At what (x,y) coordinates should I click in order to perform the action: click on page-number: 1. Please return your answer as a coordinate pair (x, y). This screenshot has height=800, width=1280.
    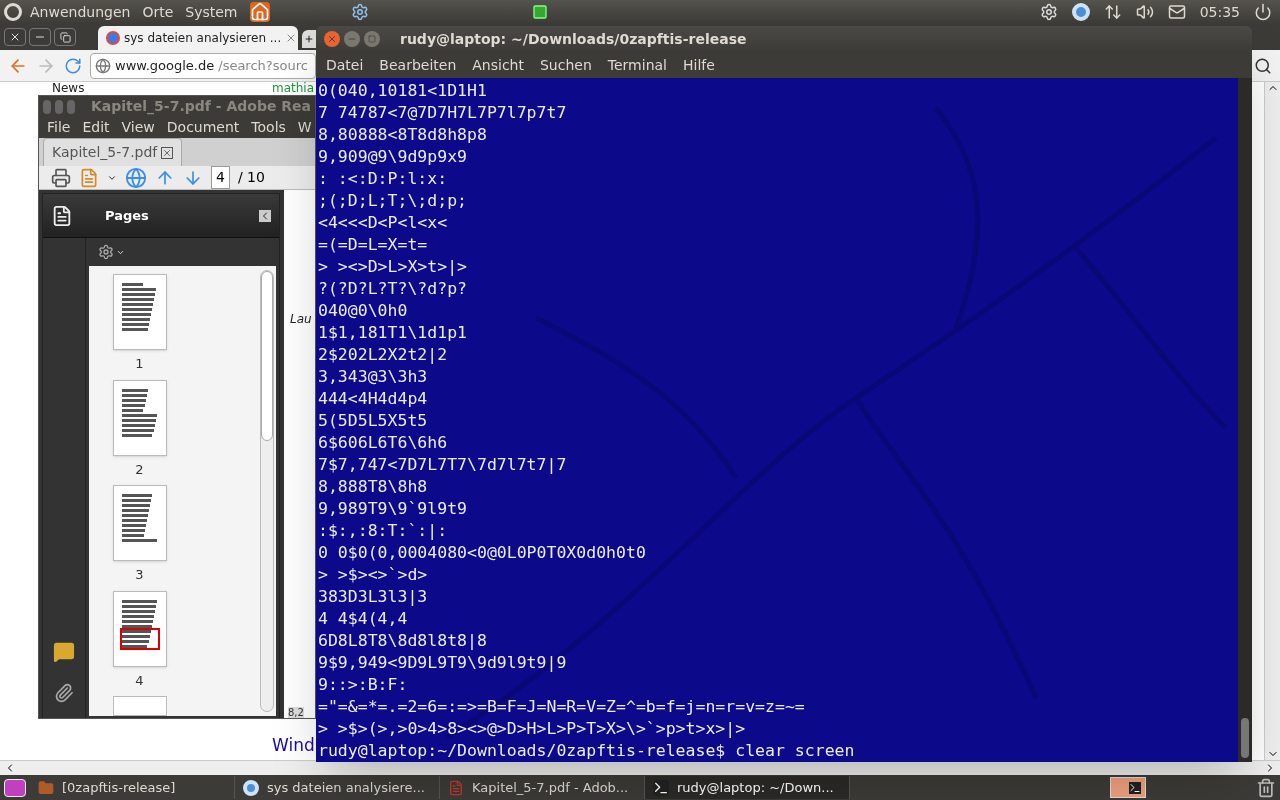
    Looking at the image, I should click on (139, 364).